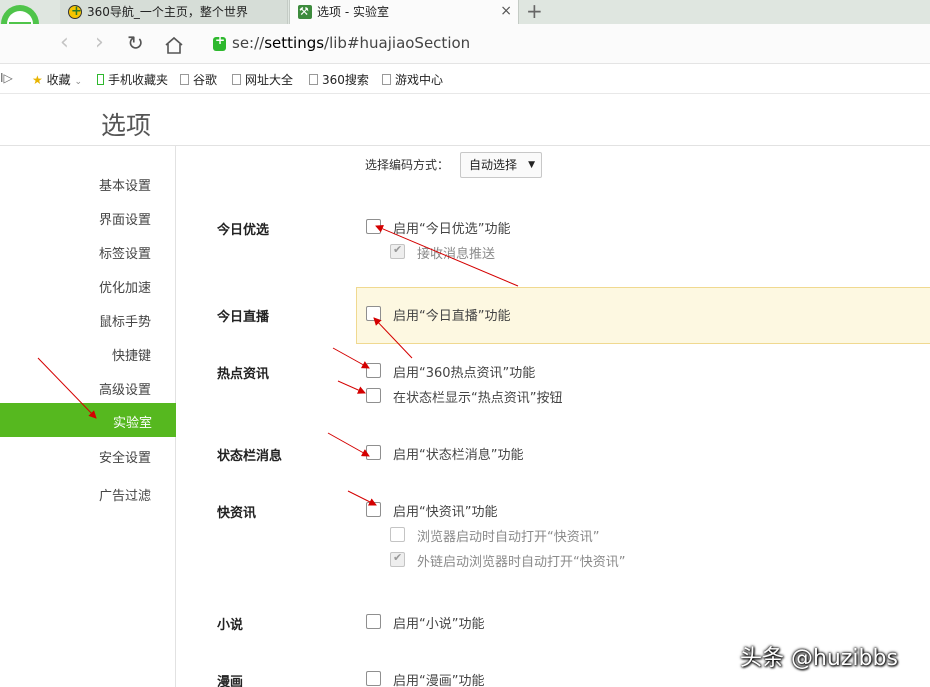 The height and width of the screenshot is (687, 930). What do you see at coordinates (125, 252) in the screenshot?
I see `sidebar-item-tabs: 标签设置` at bounding box center [125, 252].